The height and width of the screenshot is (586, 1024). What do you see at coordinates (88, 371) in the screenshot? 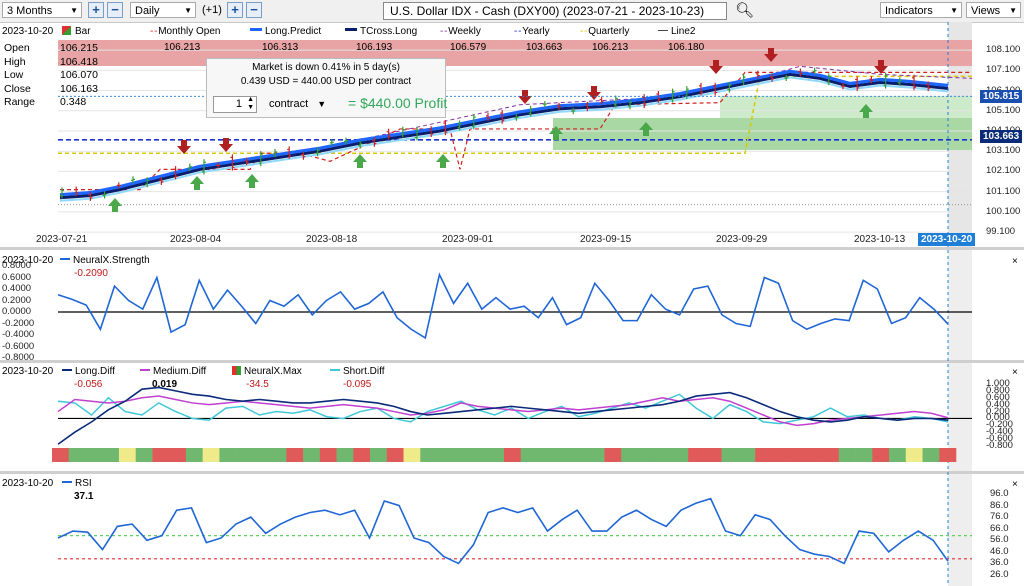
I see `legend-long-diff: Long.Diff` at bounding box center [88, 371].